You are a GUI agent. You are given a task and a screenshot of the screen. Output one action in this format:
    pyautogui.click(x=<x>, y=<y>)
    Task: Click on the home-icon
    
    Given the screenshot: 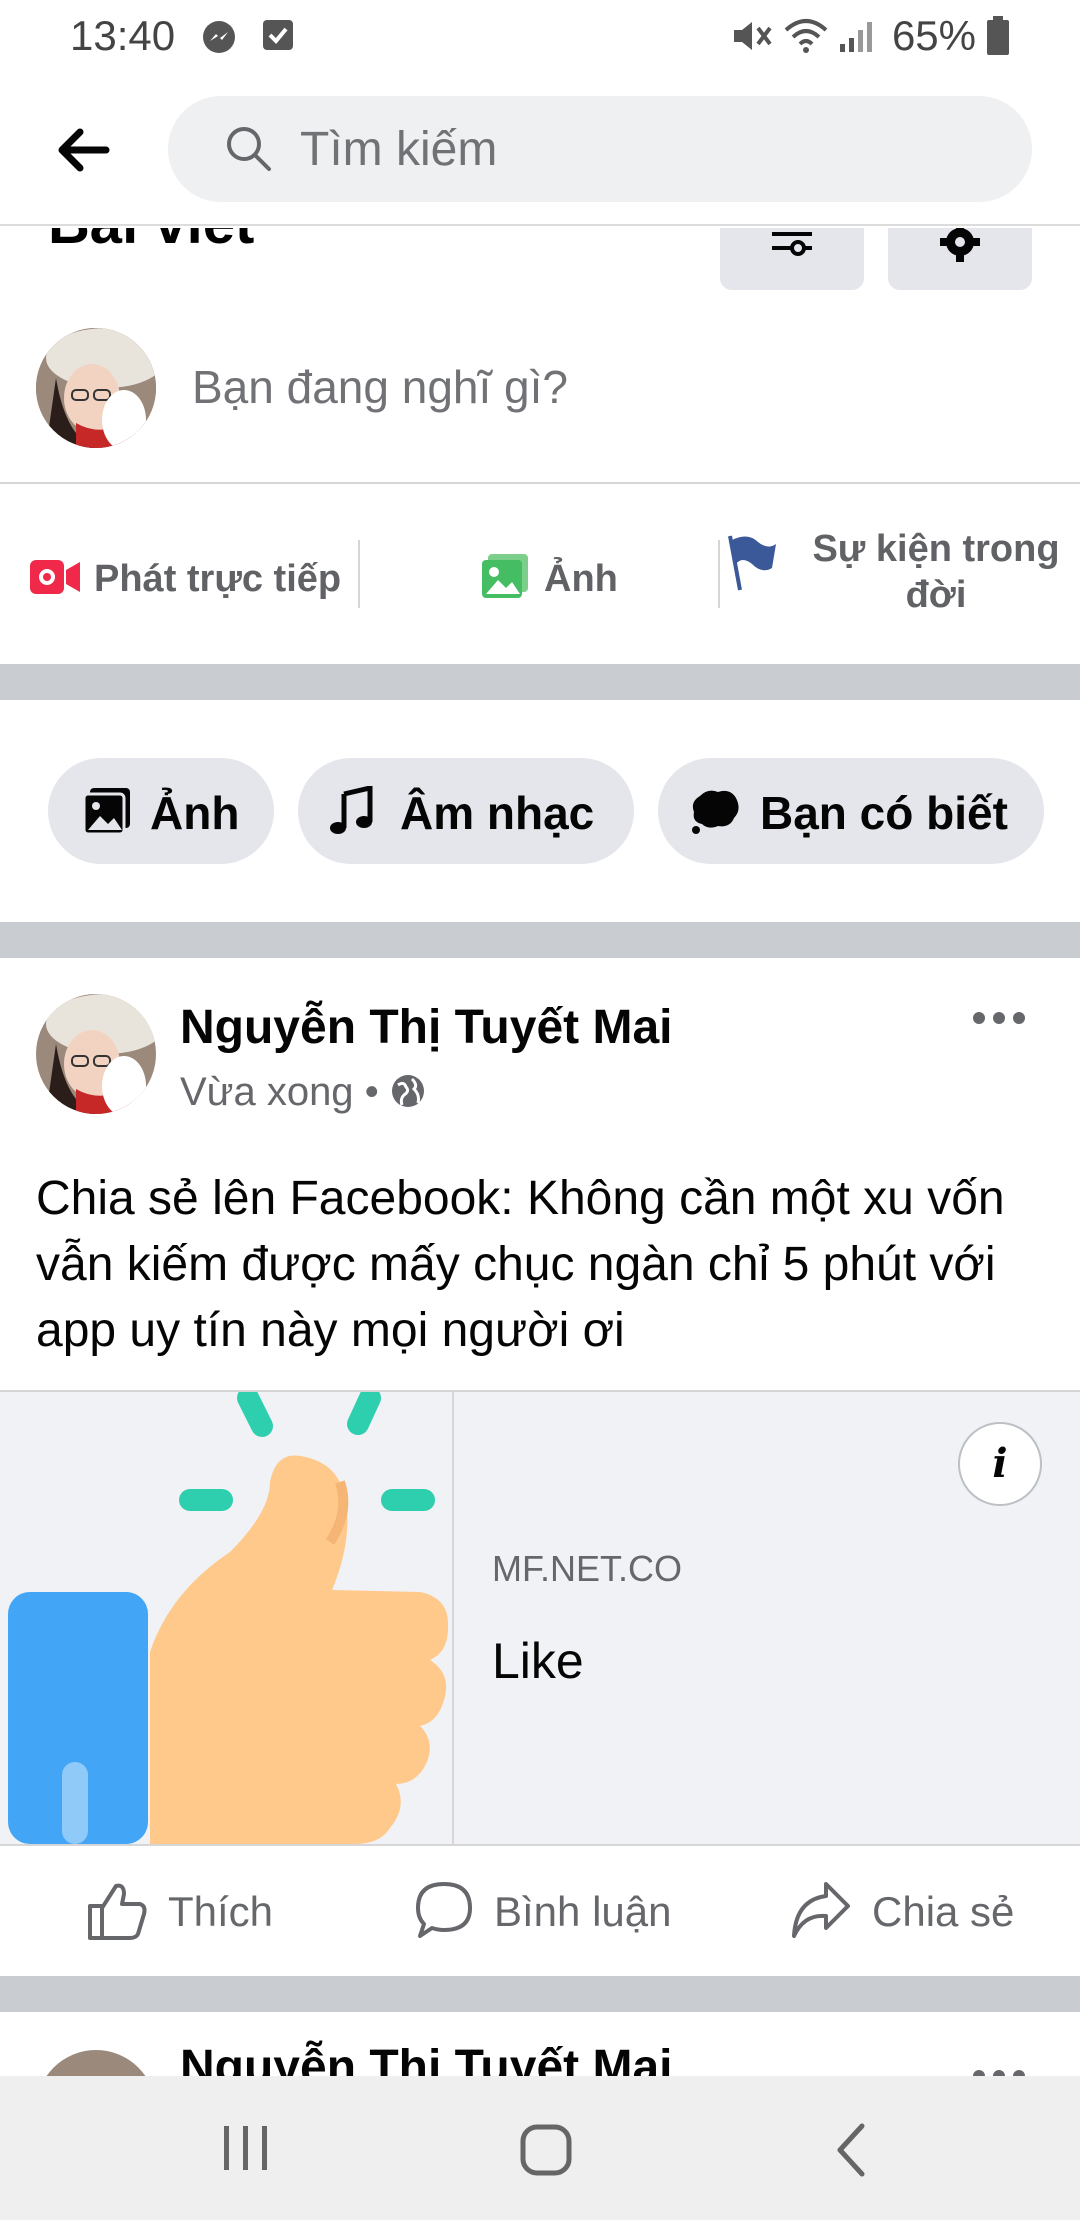 What is the action you would take?
    pyautogui.click(x=546, y=2150)
    